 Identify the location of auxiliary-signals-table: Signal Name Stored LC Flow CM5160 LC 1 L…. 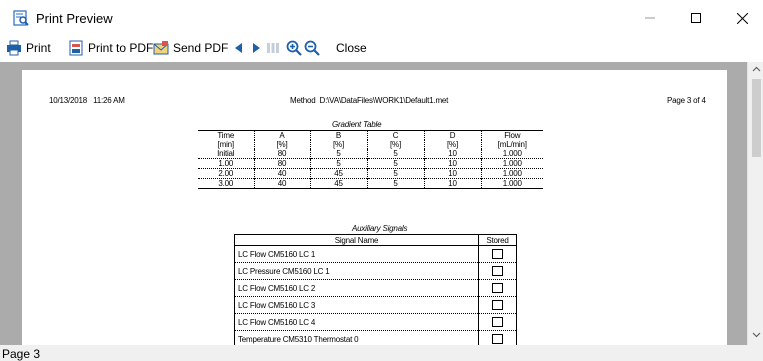
(375, 289).